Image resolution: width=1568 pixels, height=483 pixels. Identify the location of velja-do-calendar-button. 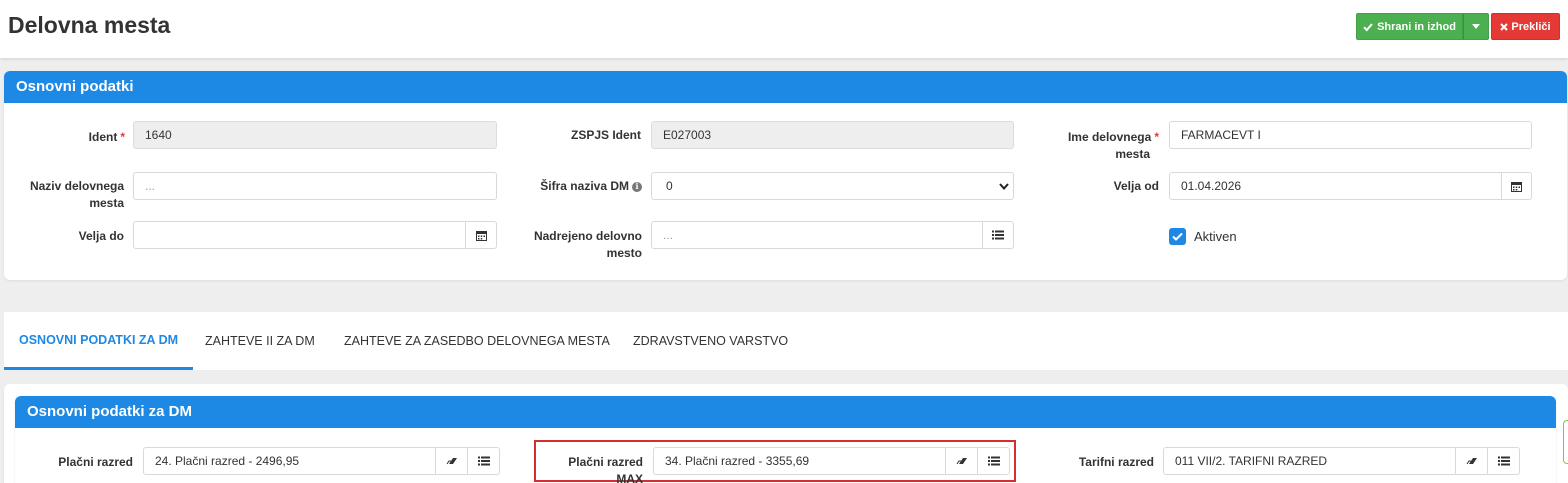
(481, 235).